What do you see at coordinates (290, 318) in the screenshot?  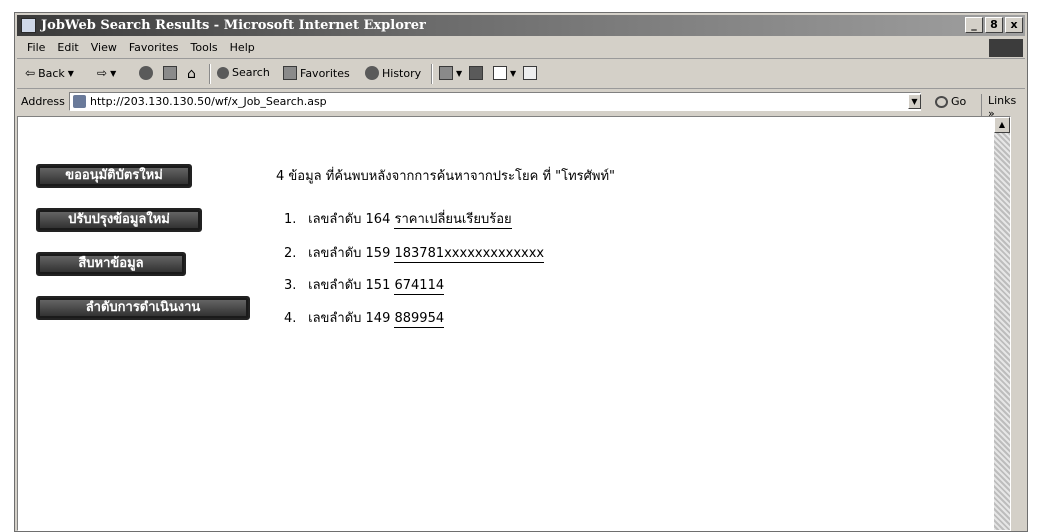 I see `item-number: 4.` at bounding box center [290, 318].